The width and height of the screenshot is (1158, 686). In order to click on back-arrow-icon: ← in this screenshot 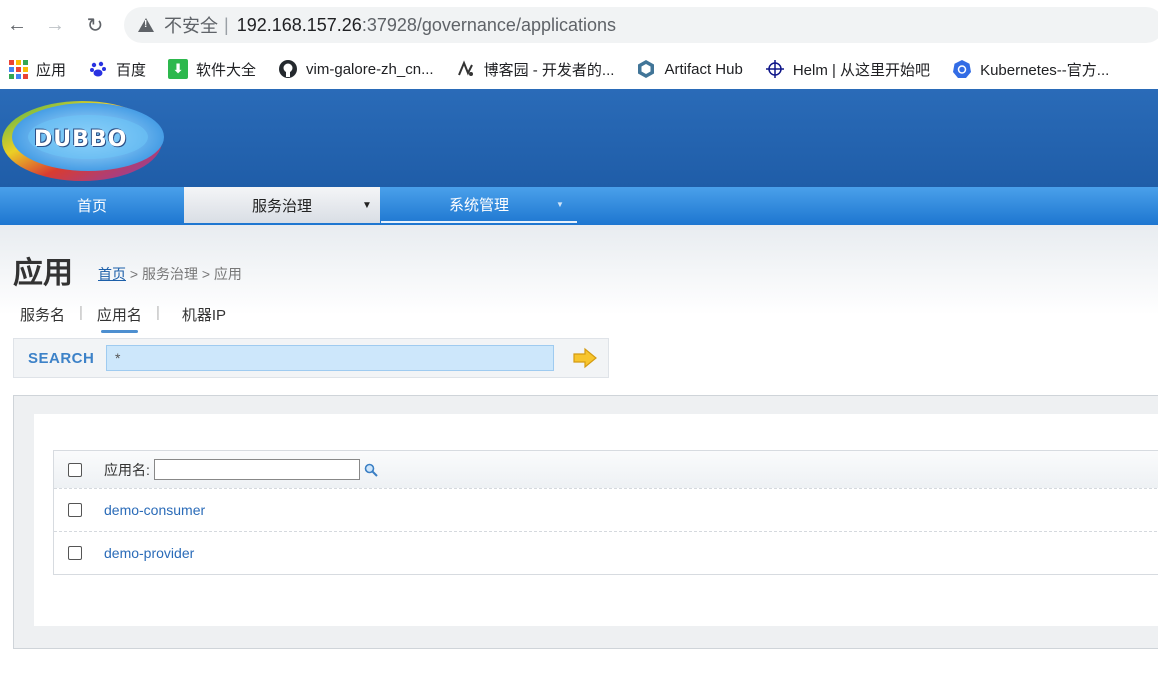, I will do `click(17, 25)`.